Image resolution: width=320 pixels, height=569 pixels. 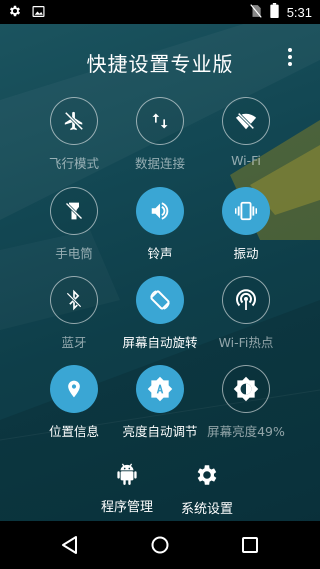 What do you see at coordinates (159, 163) in the screenshot?
I see `tile-label: 数据连接` at bounding box center [159, 163].